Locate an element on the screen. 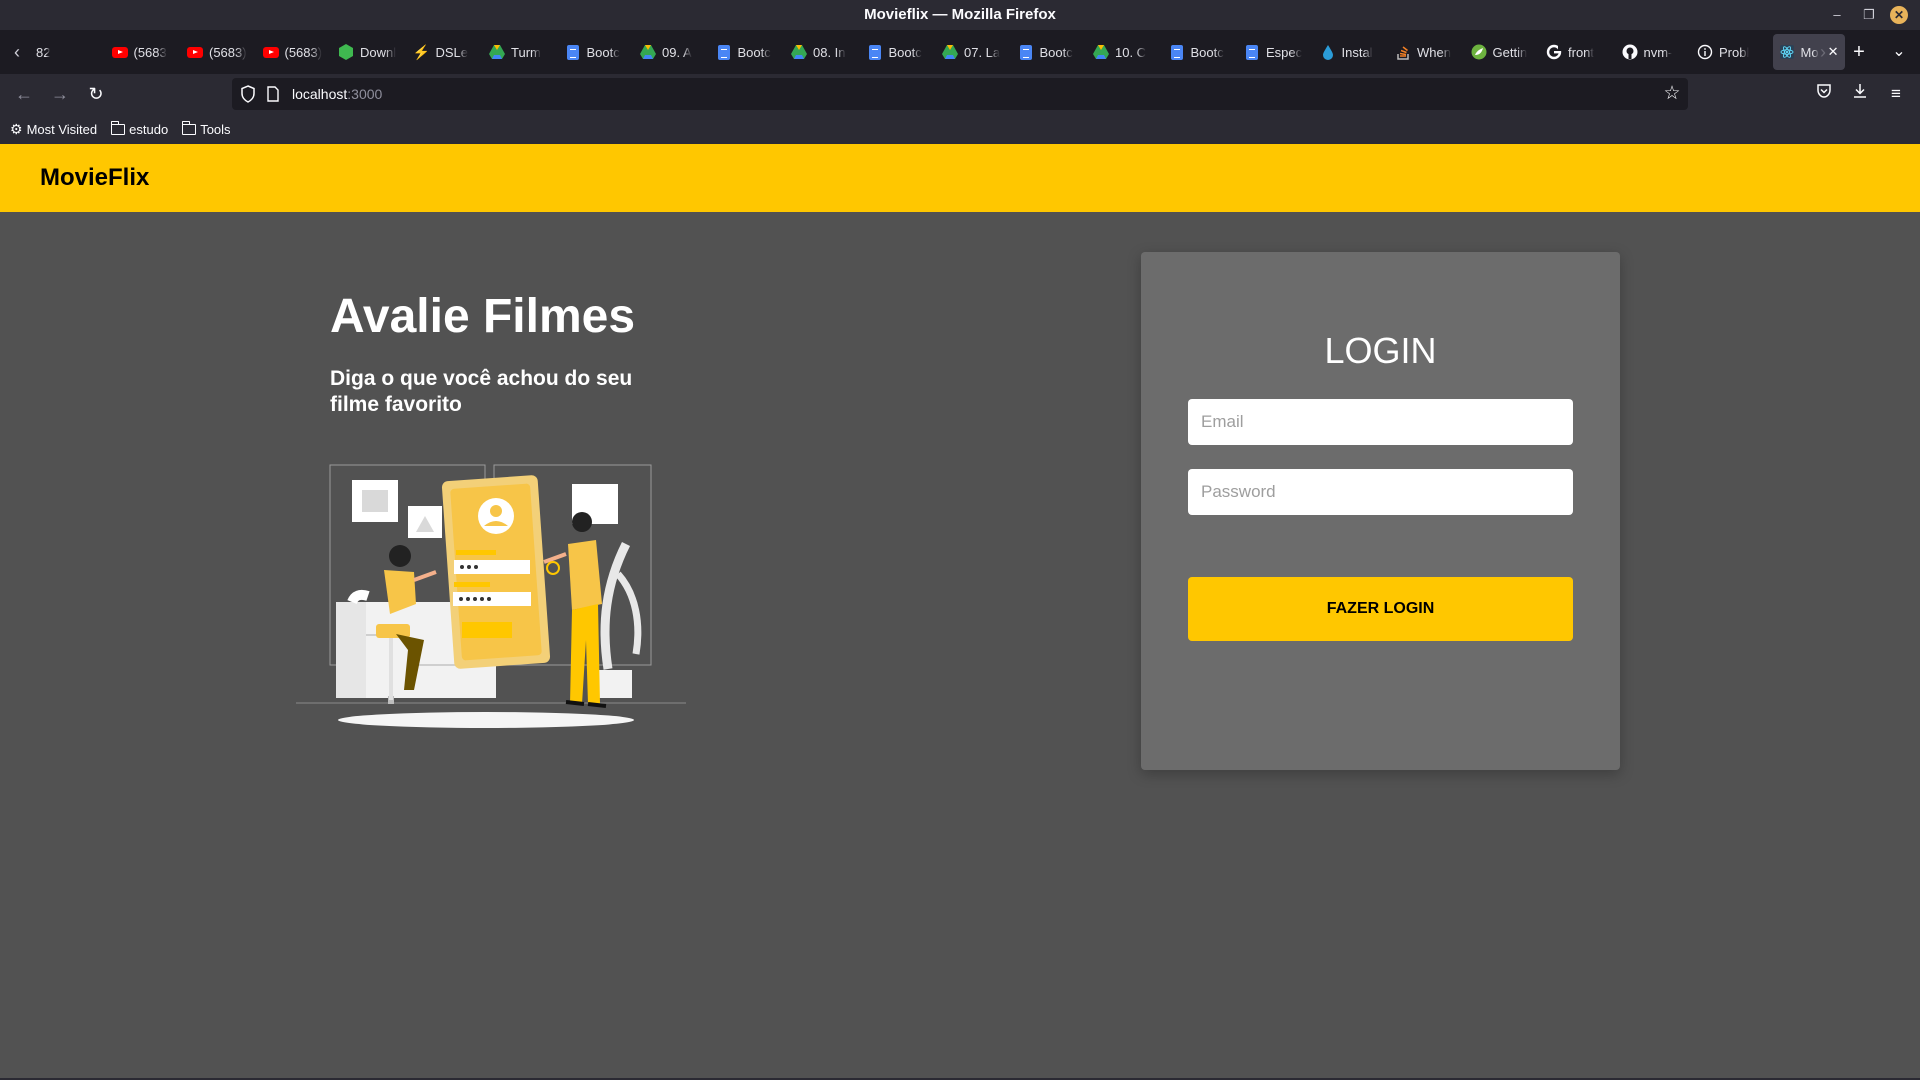 This screenshot has width=1920, height=1080. password-field is located at coordinates (1380, 492).